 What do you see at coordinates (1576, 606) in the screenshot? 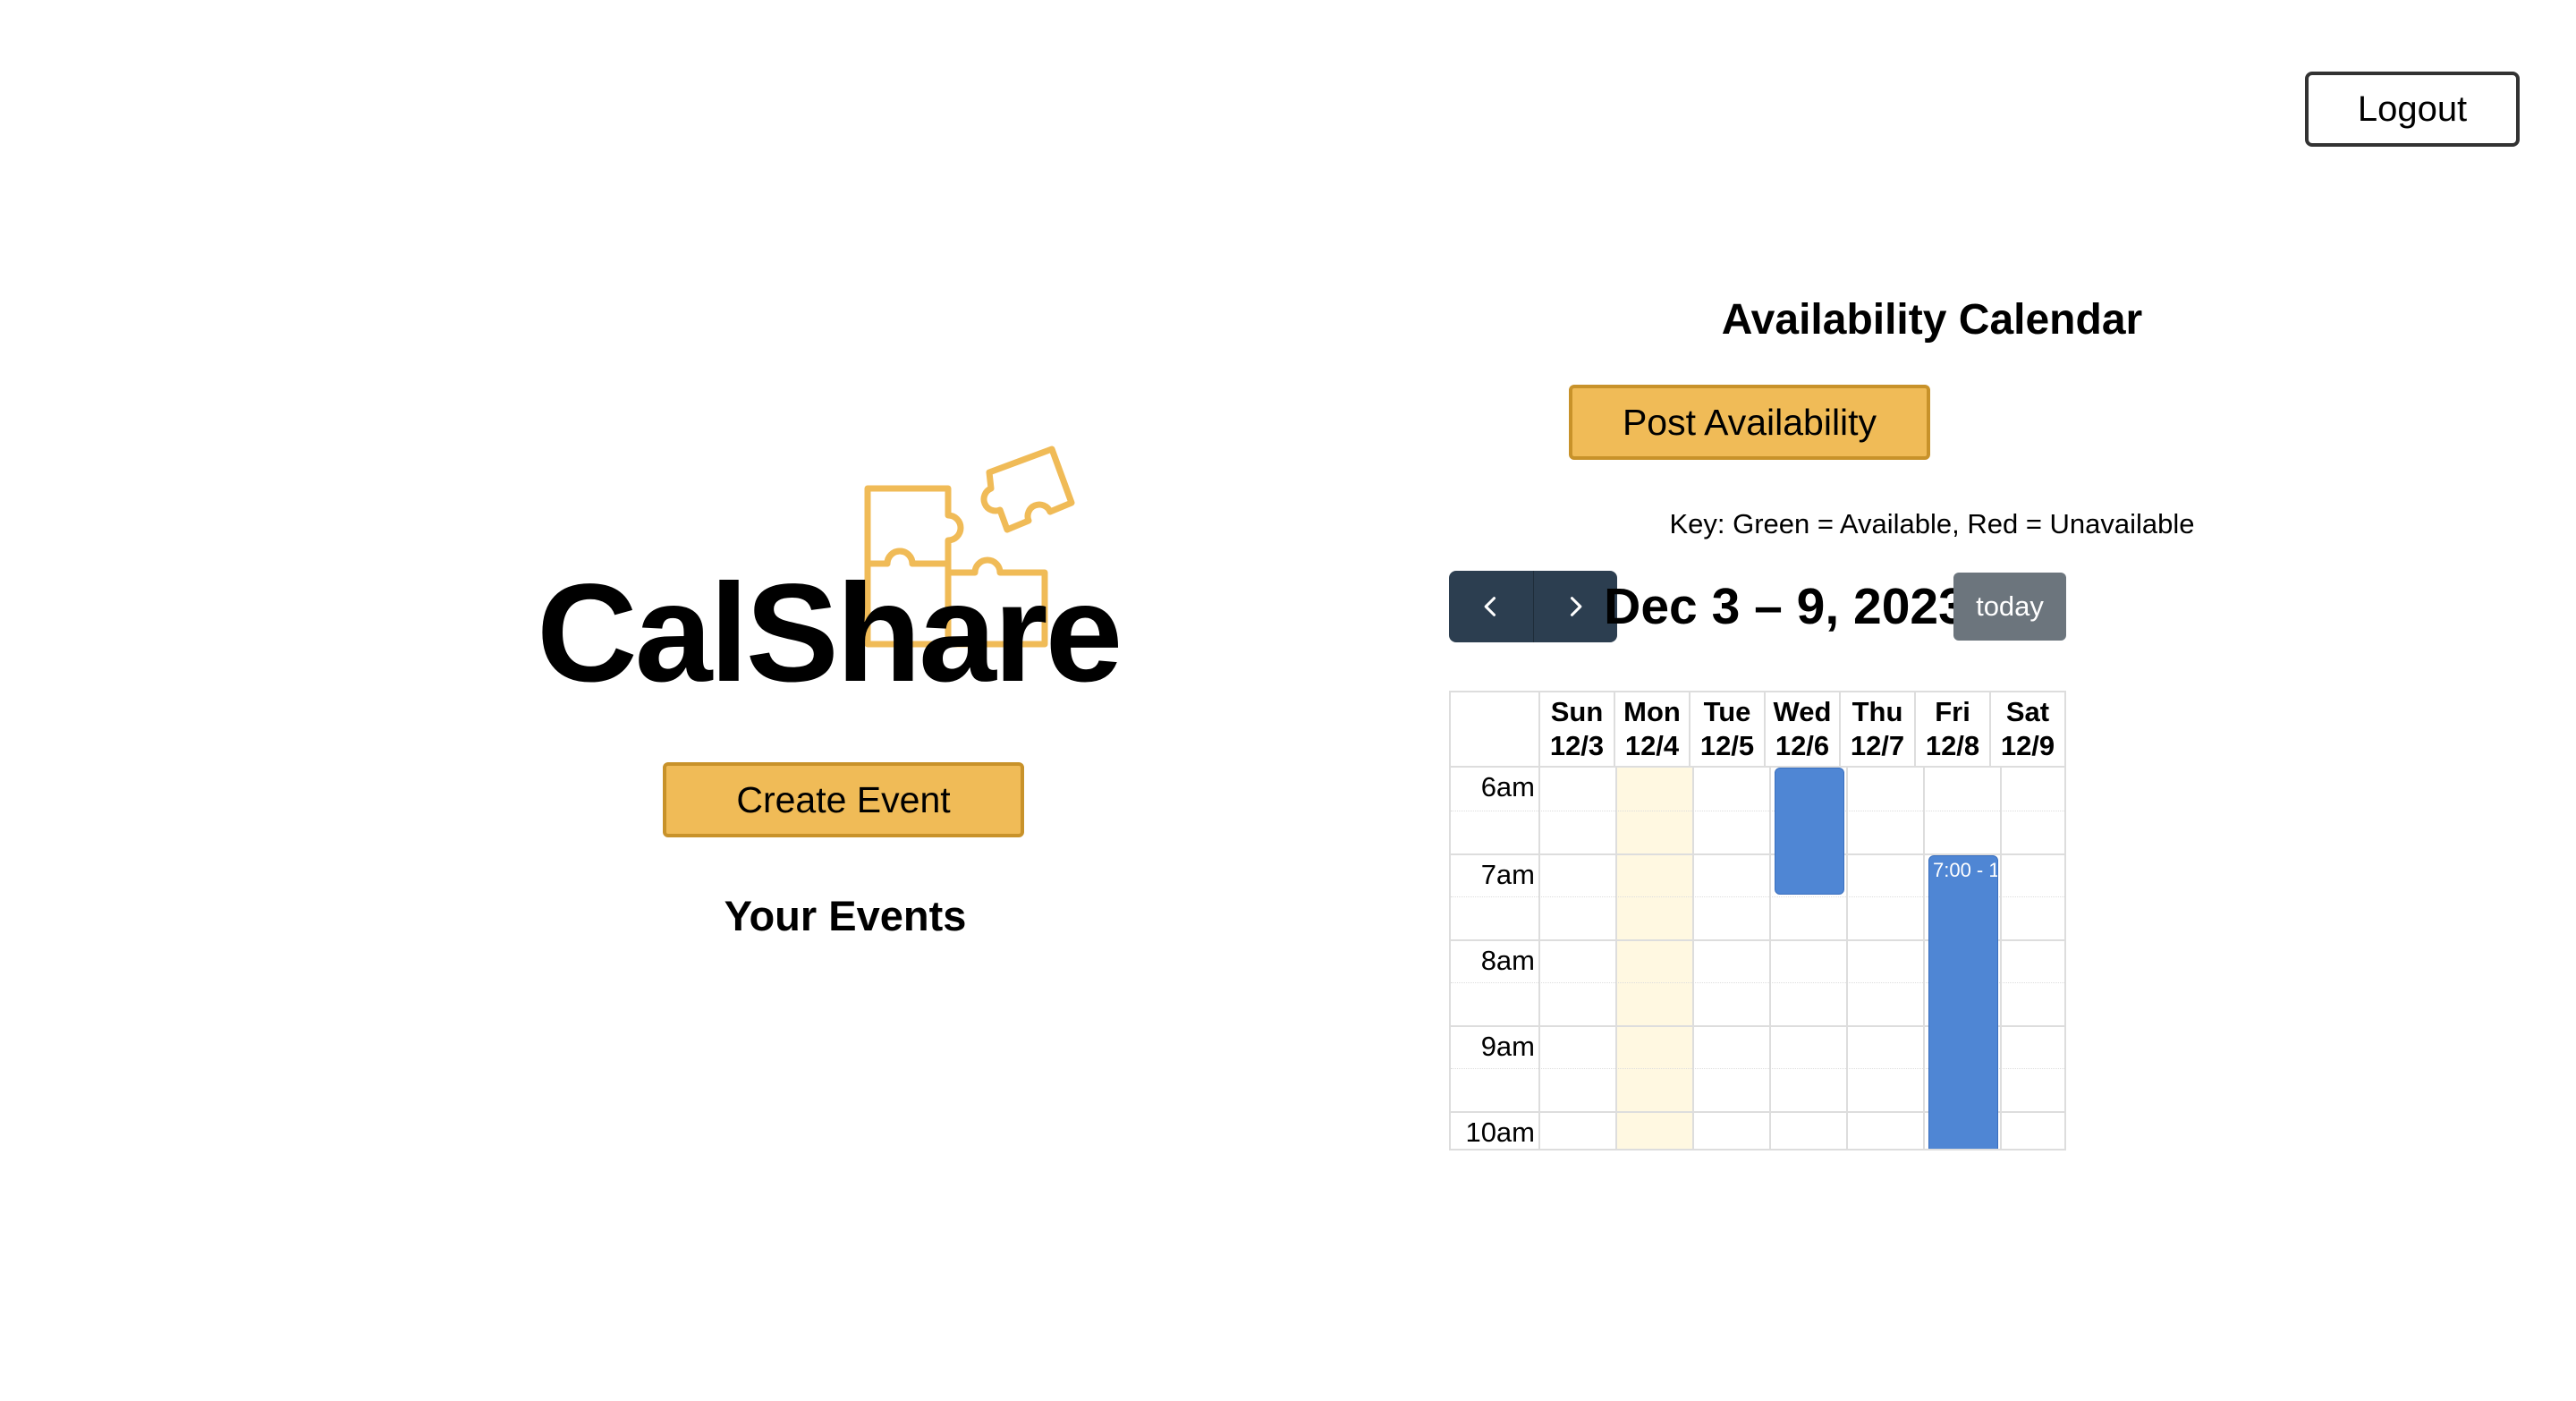
I see `chevron-right-icon` at bounding box center [1576, 606].